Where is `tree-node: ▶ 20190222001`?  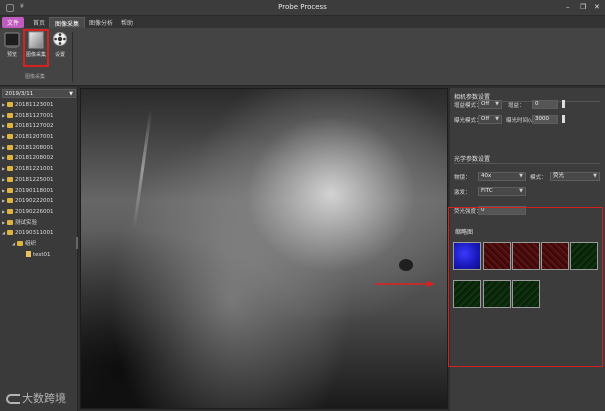
tree-node: ▶ 20190222001 is located at coordinates (39, 201).